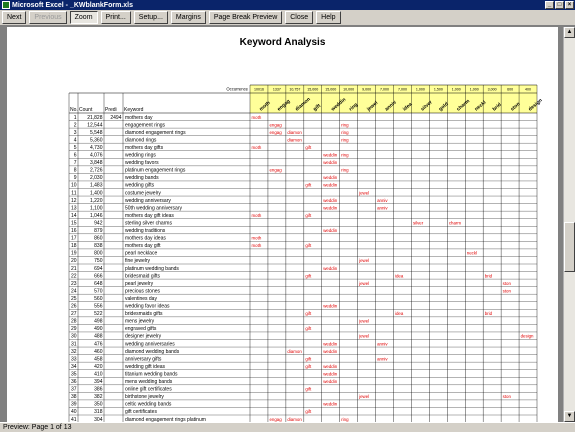 This screenshot has width=575, height=432. I want to click on row-keyword: mothers day gift ideas, so click(149, 216).